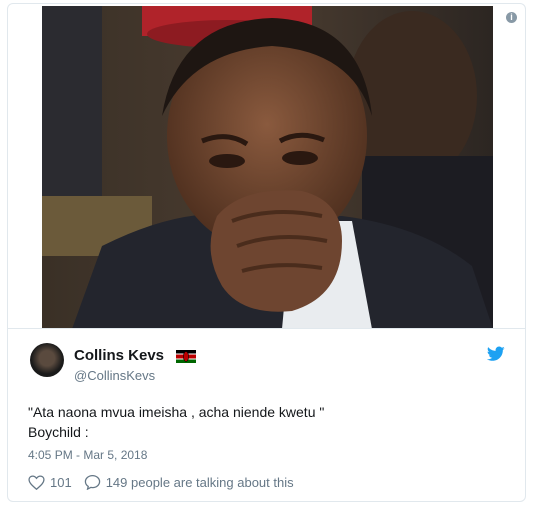 The image size is (535, 510). Describe the element at coordinates (496, 354) in the screenshot. I see `twitter-bird-icon` at that location.